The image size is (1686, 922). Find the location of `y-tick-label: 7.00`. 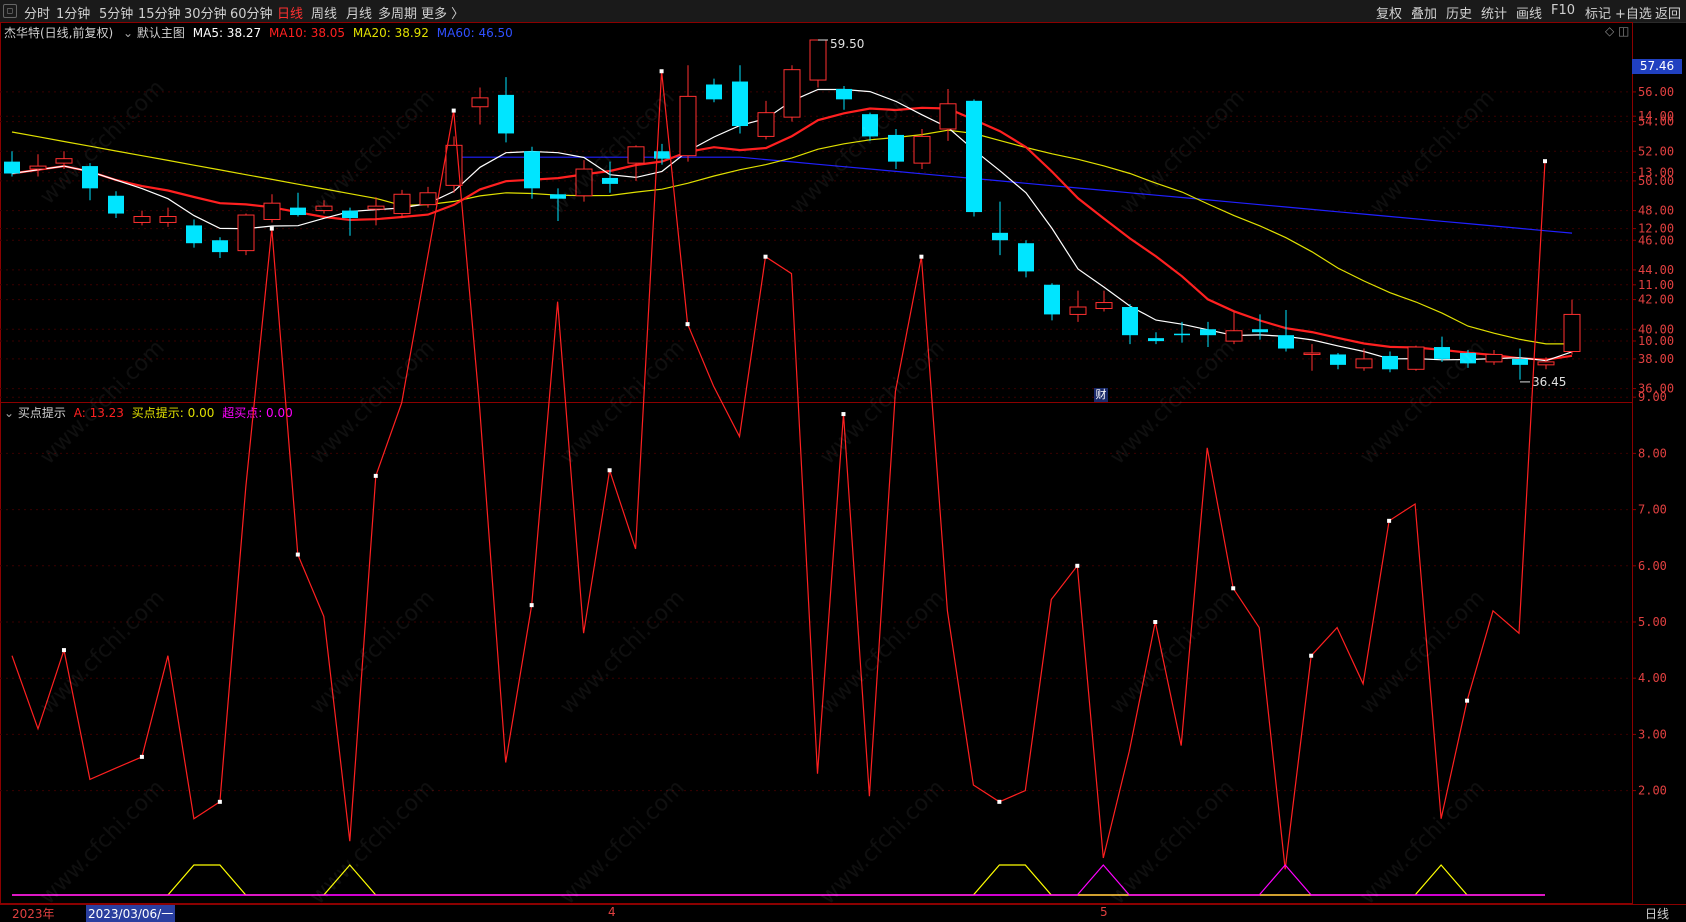

y-tick-label: 7.00 is located at coordinates (1652, 510).